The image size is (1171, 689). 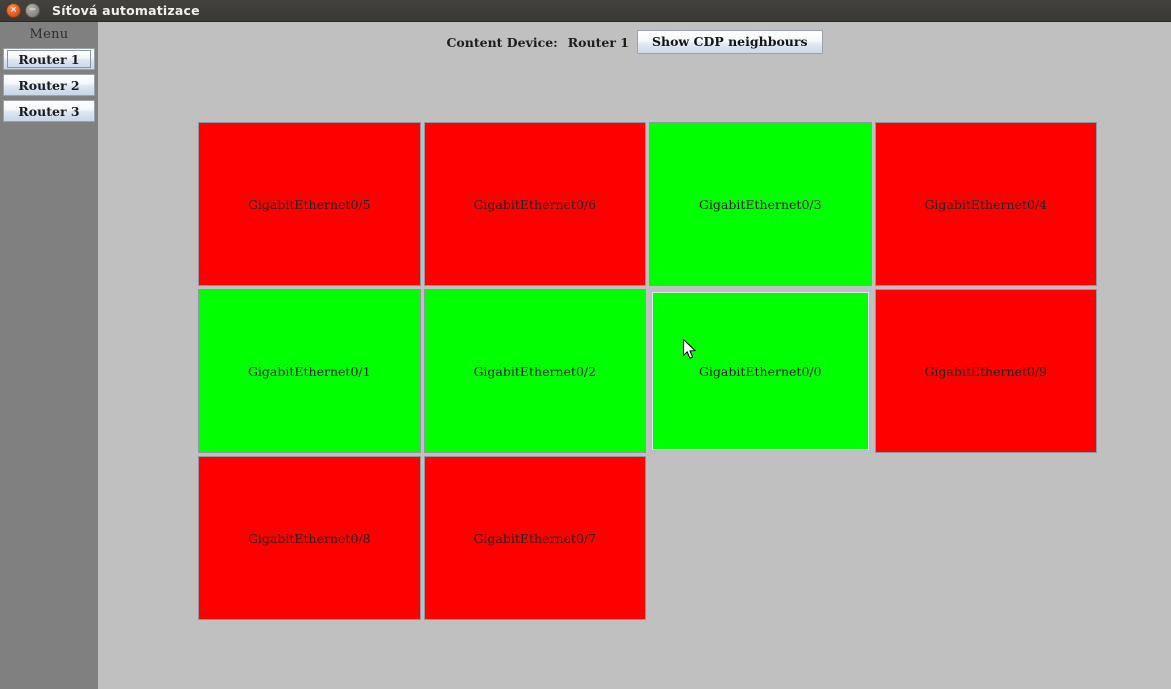 I want to click on sidebar-item-router-1: Router 1, so click(x=49, y=59).